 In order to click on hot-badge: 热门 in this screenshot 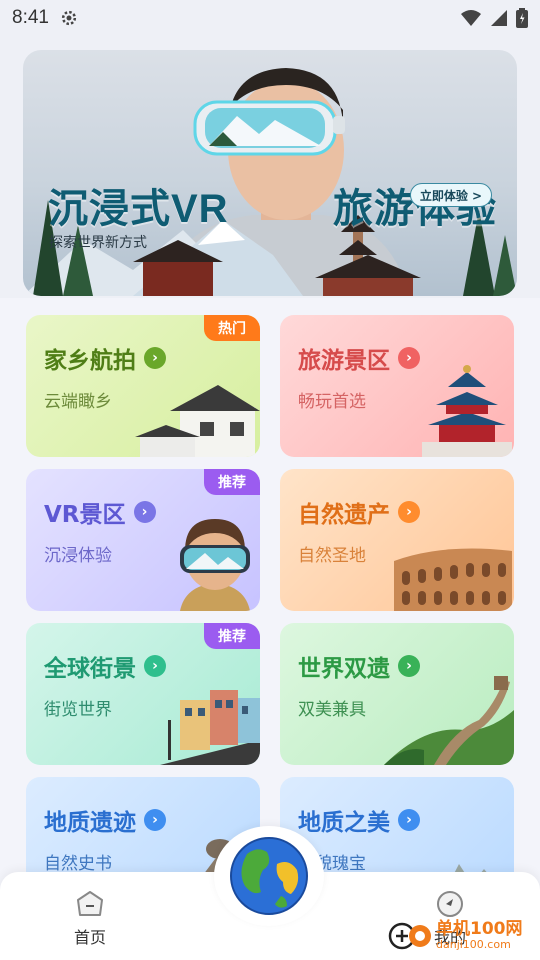, I will do `click(232, 328)`.